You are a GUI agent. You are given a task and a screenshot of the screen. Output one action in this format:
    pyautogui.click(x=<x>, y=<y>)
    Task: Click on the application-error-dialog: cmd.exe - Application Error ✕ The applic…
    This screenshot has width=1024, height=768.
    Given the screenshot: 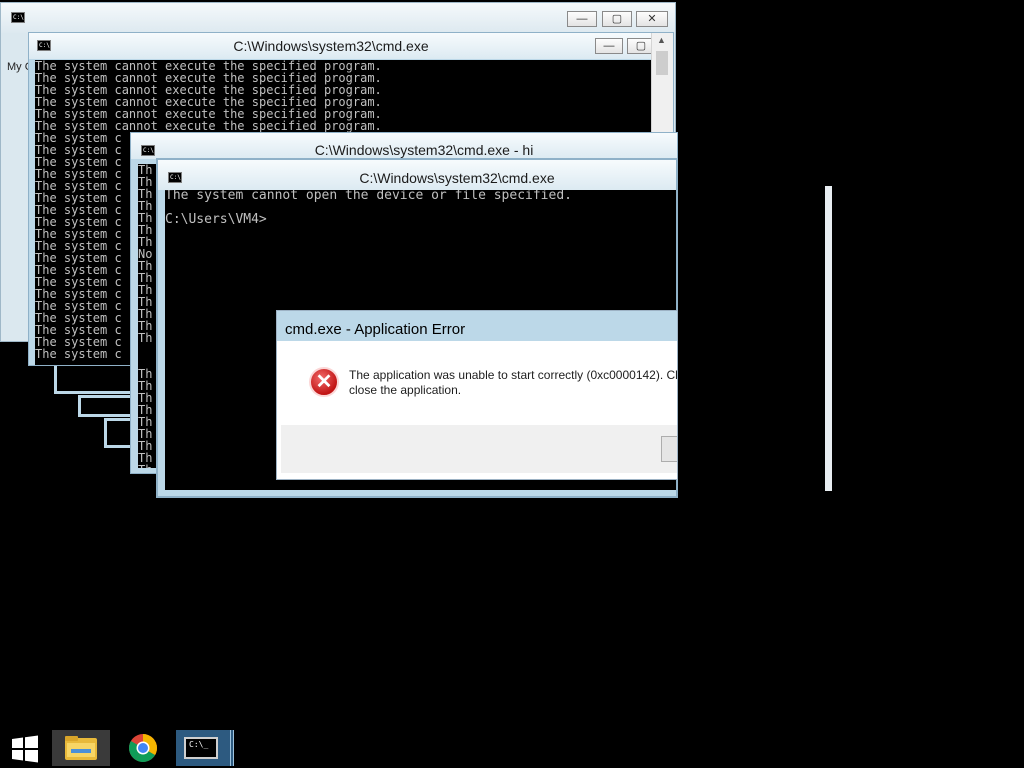 What is the action you would take?
    pyautogui.click(x=477, y=395)
    